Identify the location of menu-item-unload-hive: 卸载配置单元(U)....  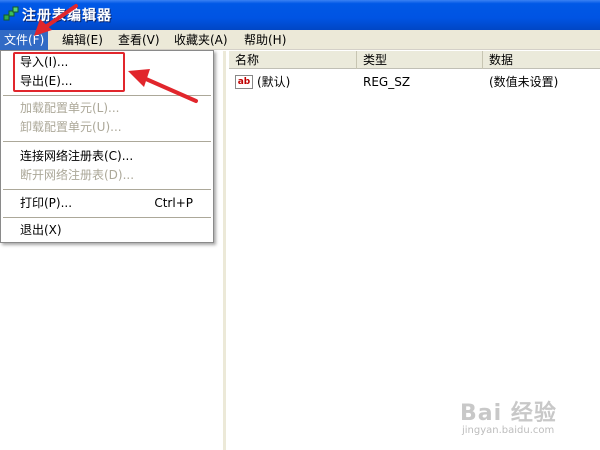
(71, 127).